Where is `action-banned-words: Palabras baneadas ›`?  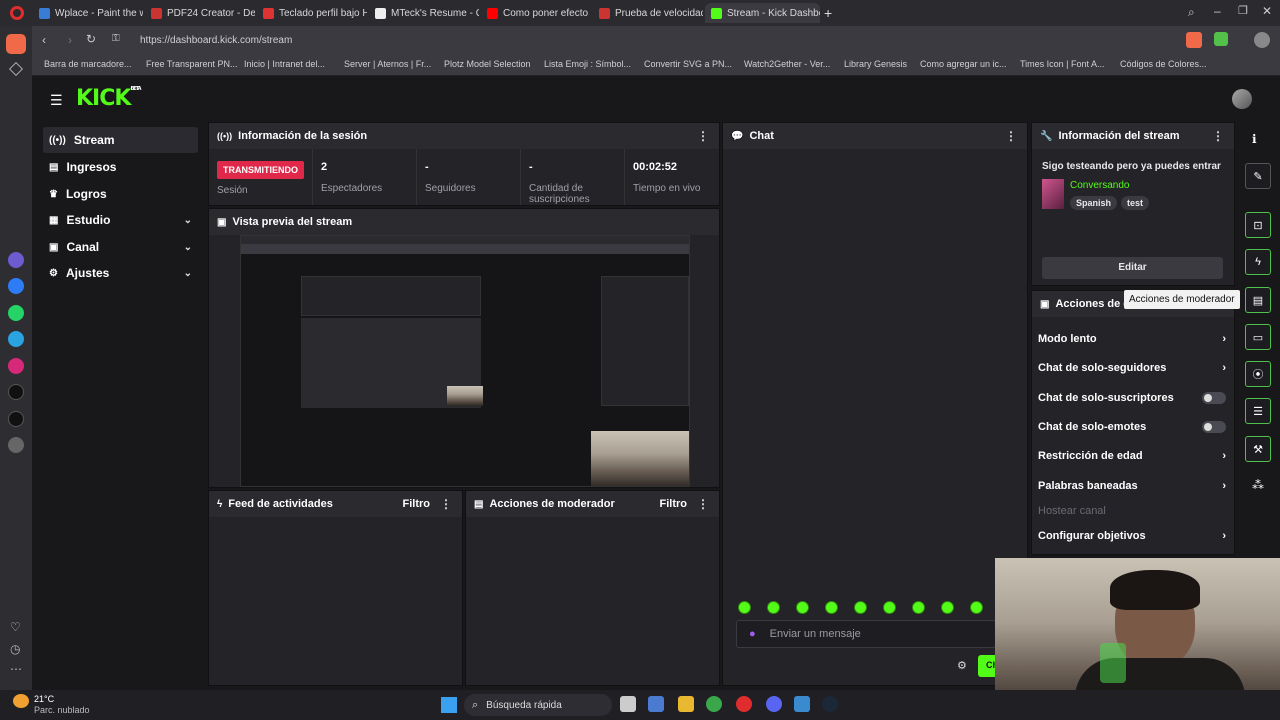 action-banned-words: Palabras baneadas › is located at coordinates (1132, 486).